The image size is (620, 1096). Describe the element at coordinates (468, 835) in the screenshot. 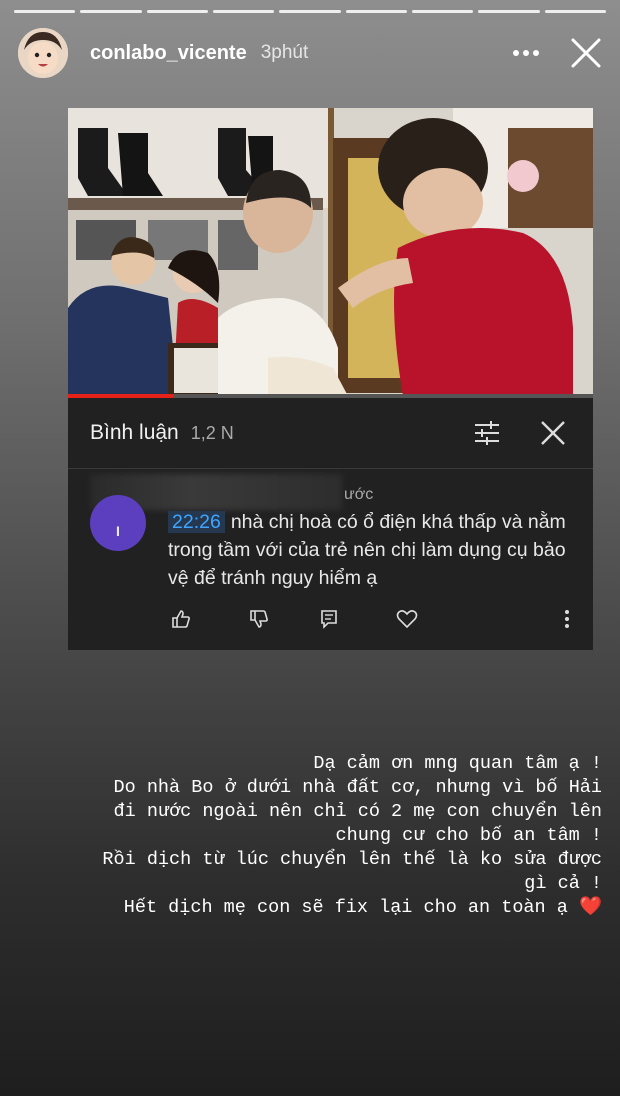

I see `caption-line: chung cư cho bố an tâm !` at that location.